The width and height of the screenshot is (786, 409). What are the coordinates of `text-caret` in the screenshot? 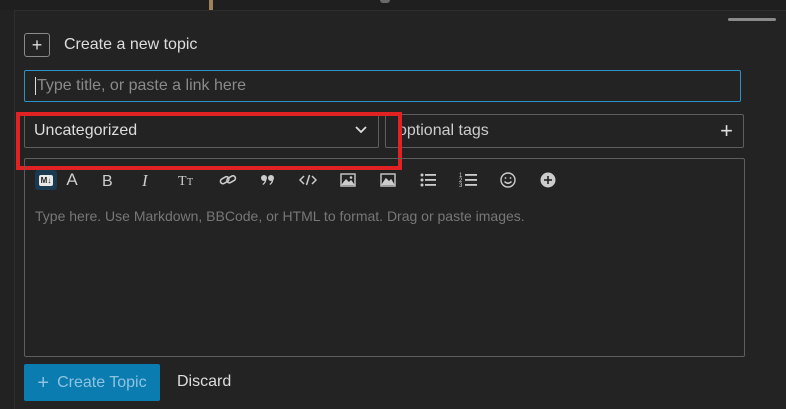 It's located at (35, 86).